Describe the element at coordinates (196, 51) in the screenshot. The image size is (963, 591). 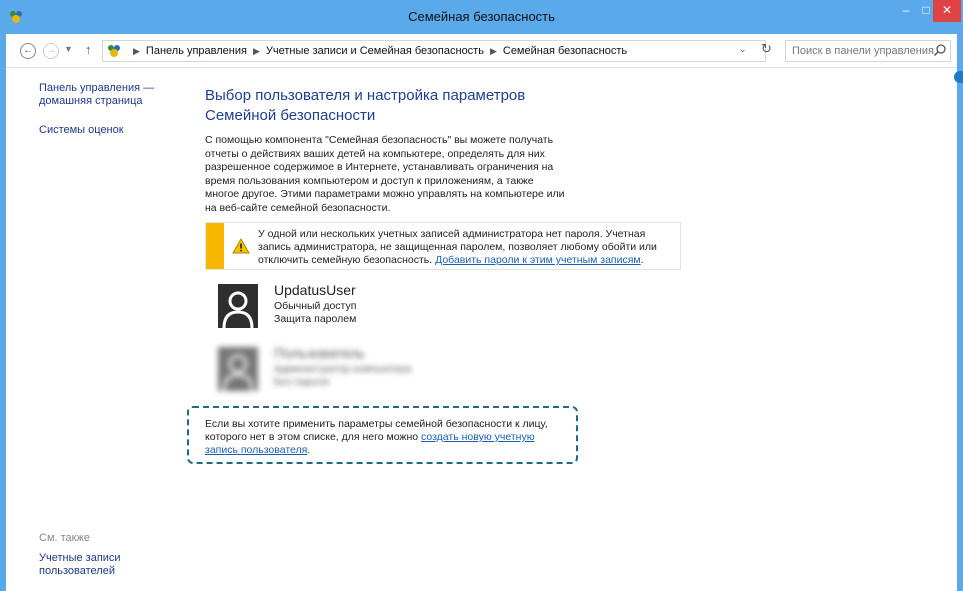
I see `breadcrumb-control-panel: Панель управления` at that location.